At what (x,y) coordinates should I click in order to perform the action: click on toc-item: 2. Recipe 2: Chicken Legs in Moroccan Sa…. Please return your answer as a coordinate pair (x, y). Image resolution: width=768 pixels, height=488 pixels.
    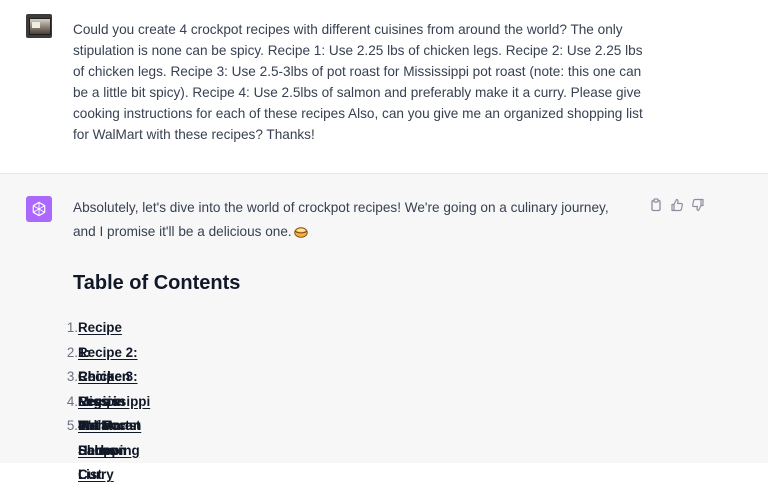
    Looking at the image, I should click on (96, 399).